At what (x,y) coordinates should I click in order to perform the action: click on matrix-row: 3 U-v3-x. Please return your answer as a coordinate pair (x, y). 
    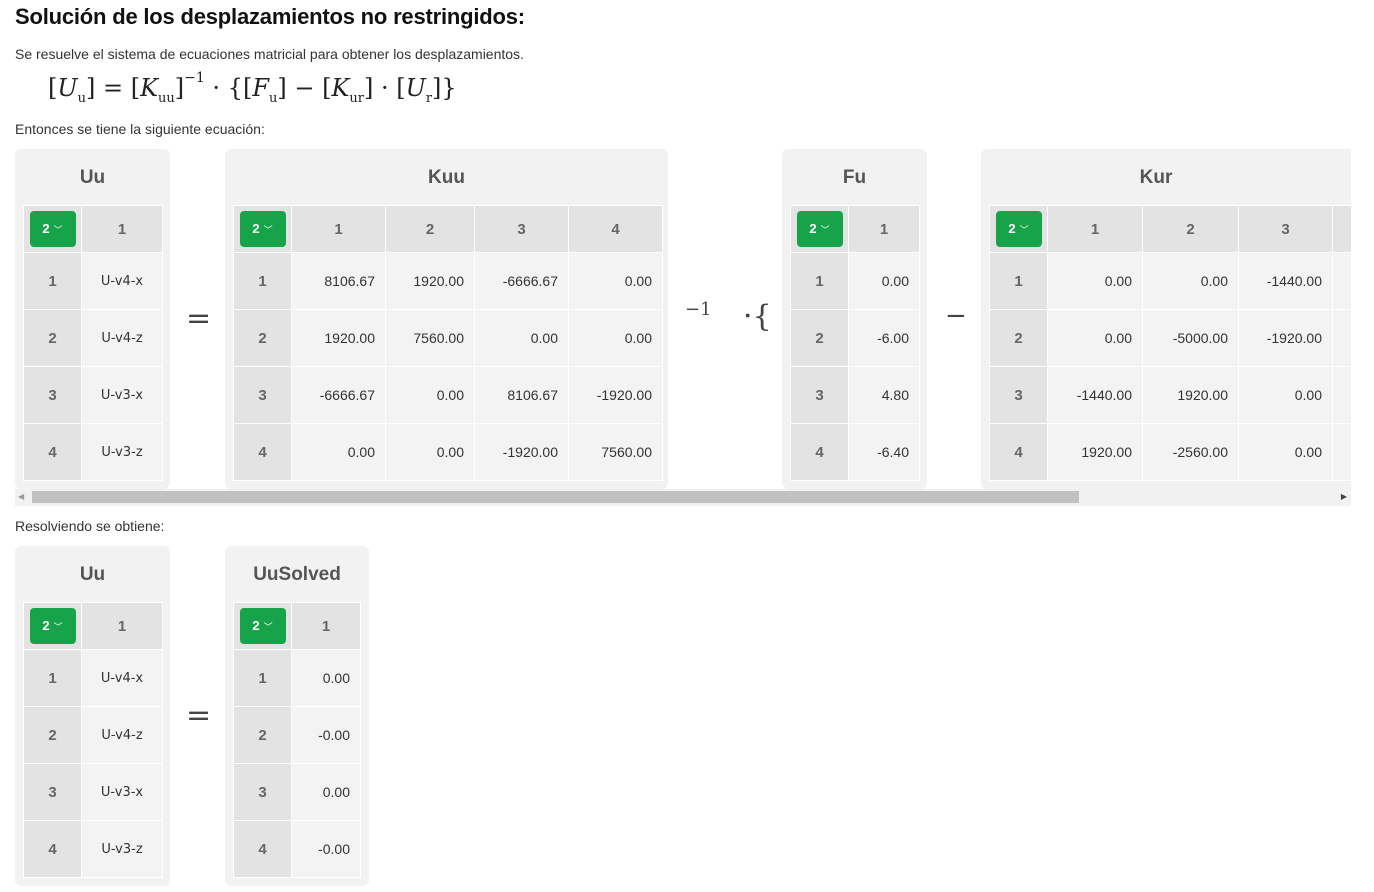
    Looking at the image, I should click on (93, 395).